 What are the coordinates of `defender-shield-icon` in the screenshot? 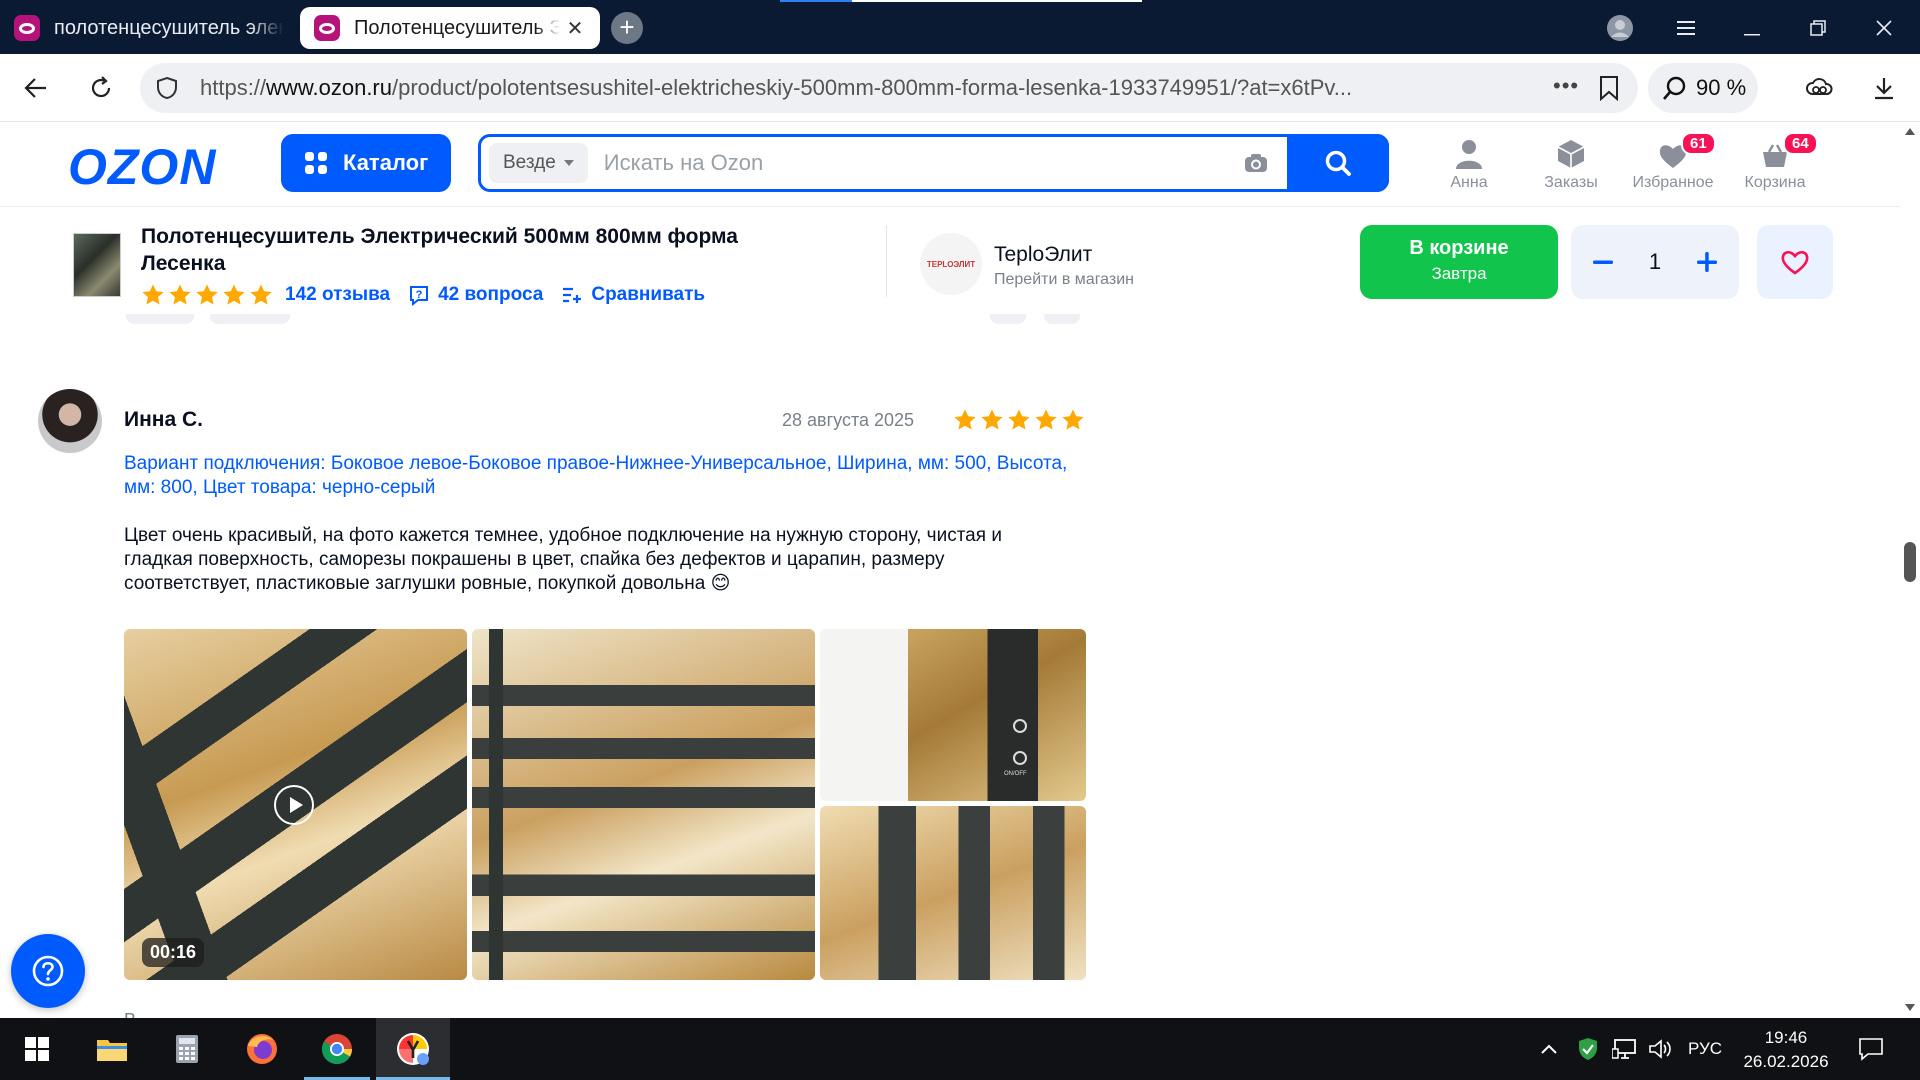 It's located at (1588, 1049).